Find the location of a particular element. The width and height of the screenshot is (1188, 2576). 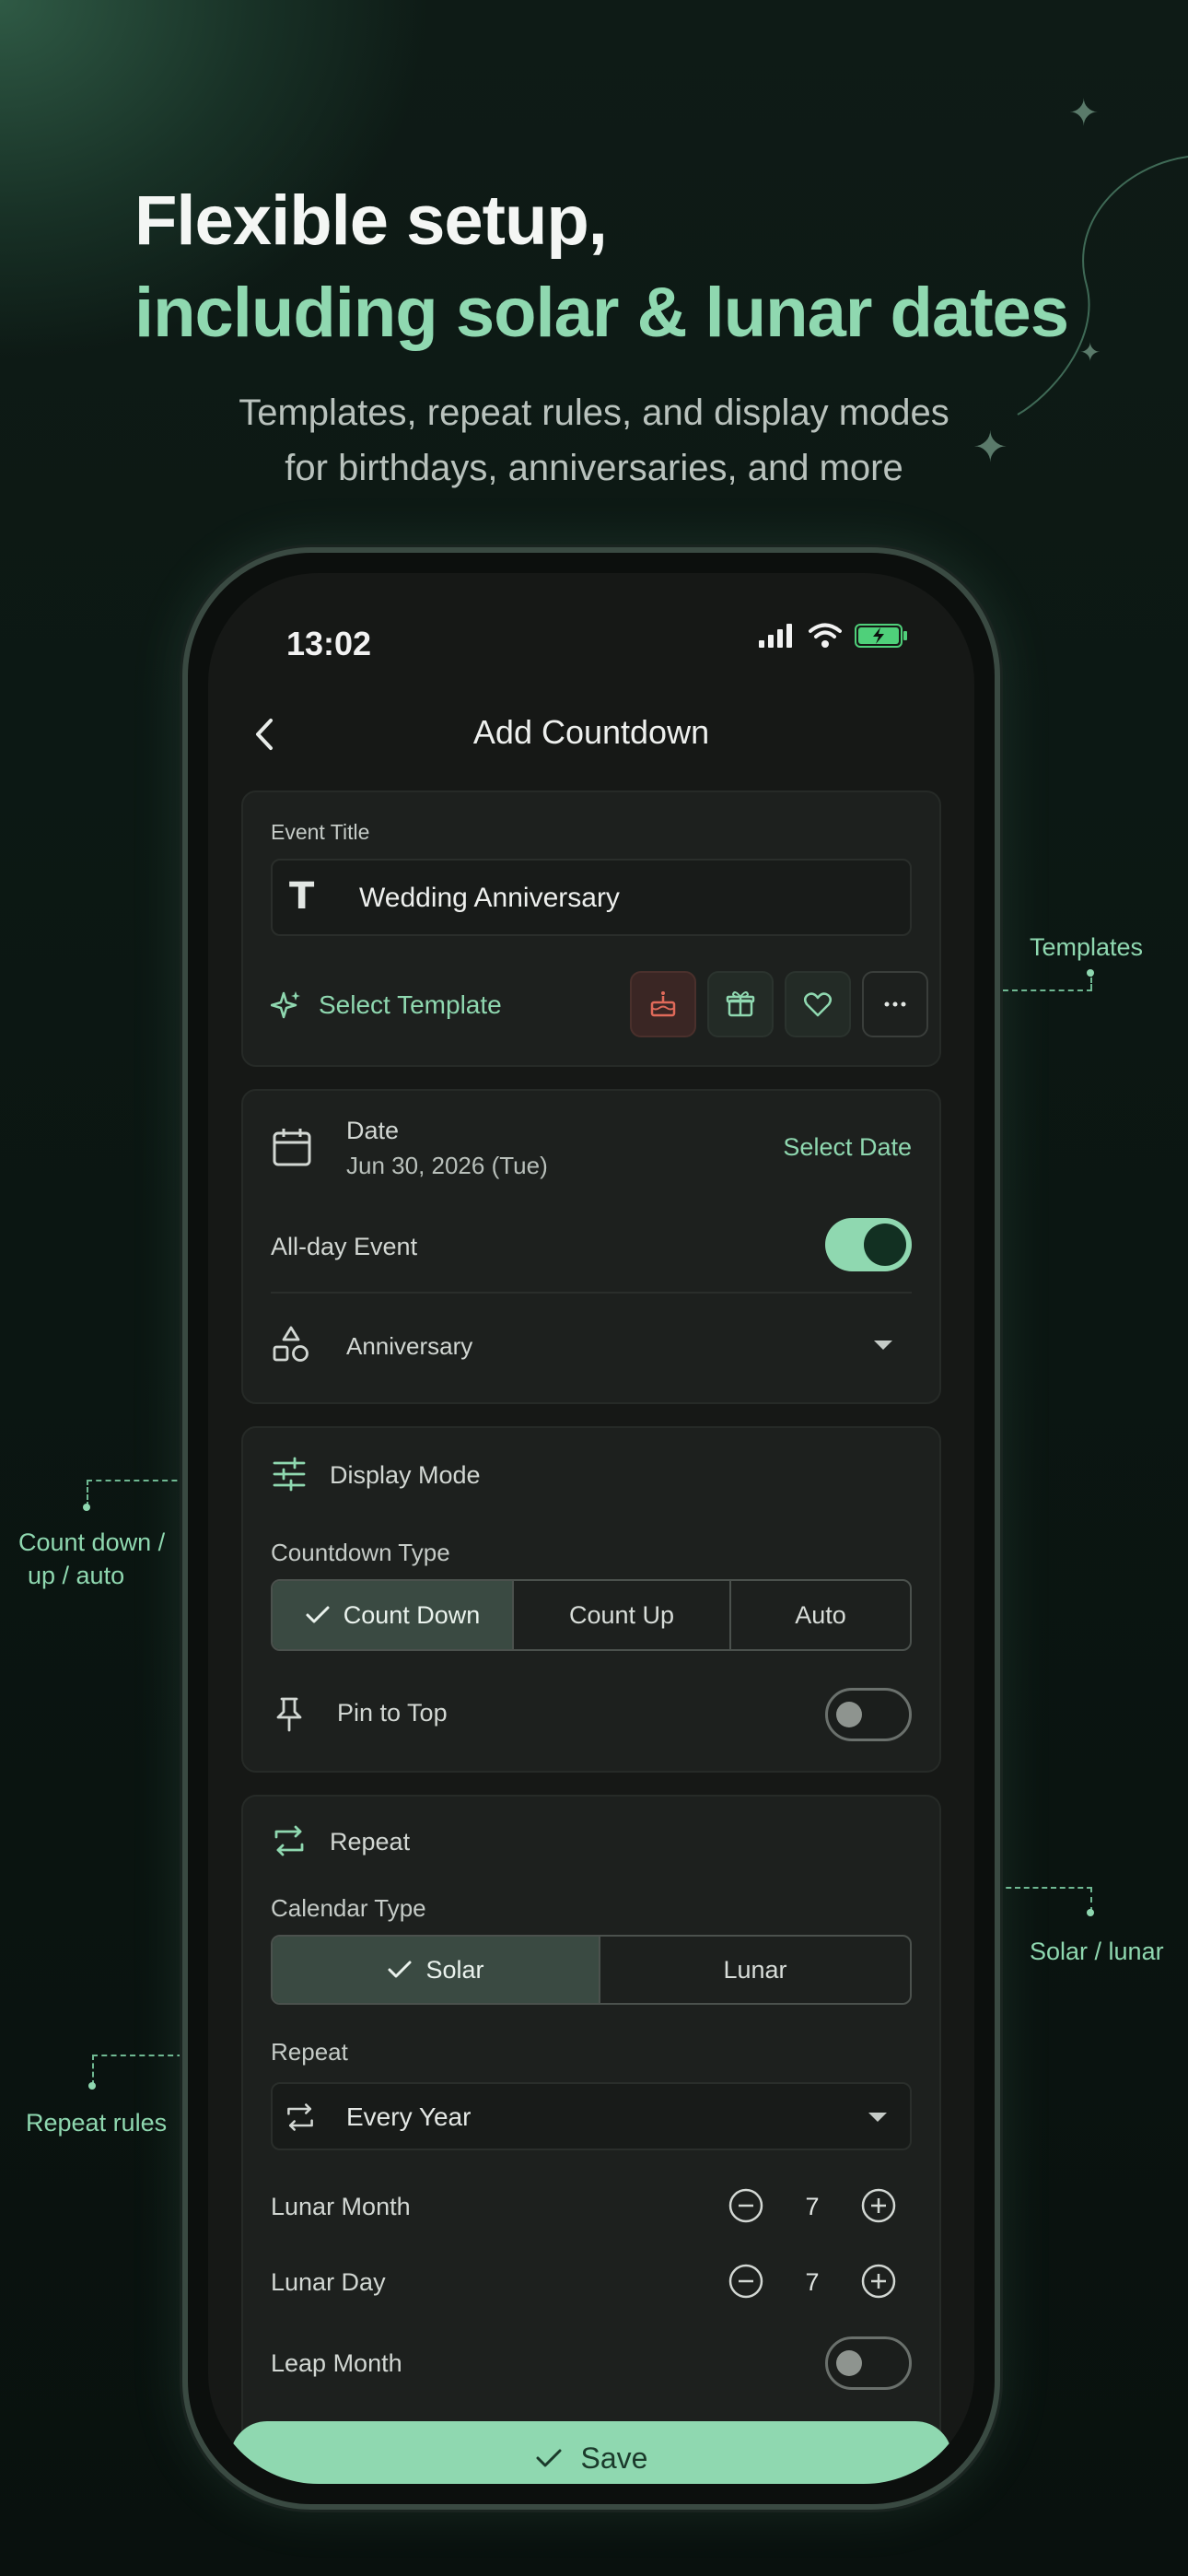

page-title: Add Countdown is located at coordinates (591, 732).